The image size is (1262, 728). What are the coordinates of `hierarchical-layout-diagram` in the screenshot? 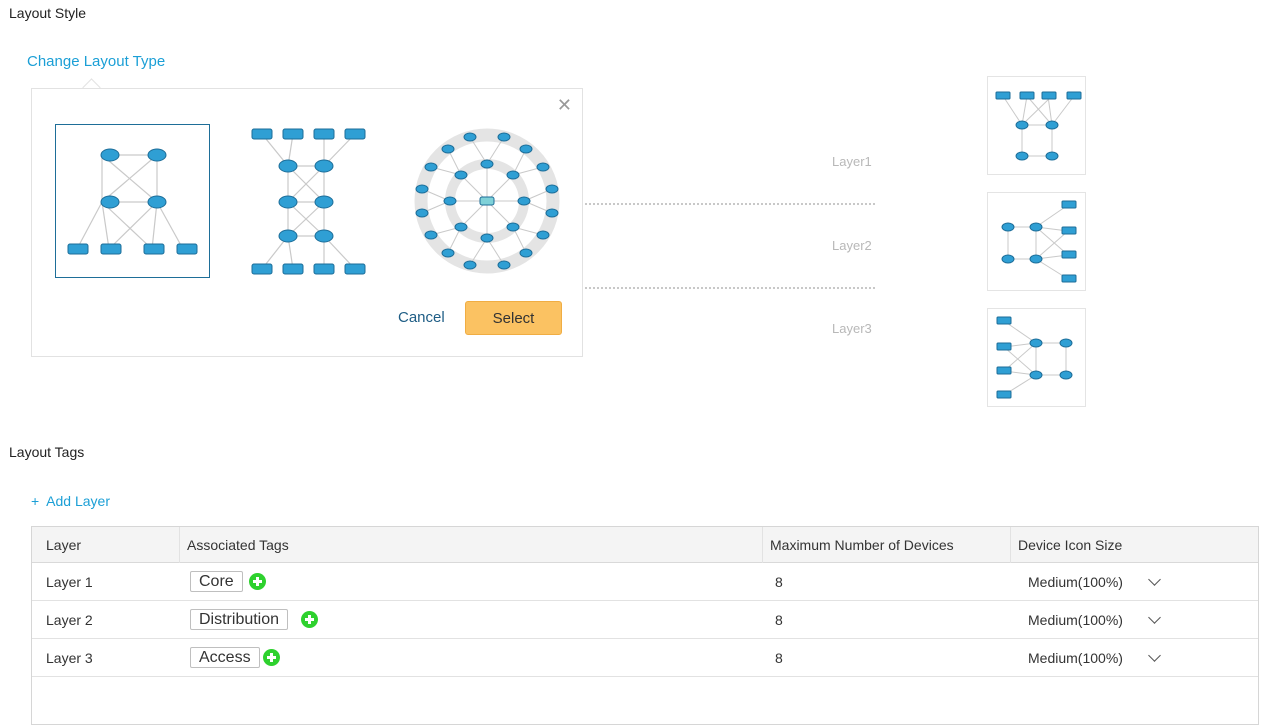 It's located at (132, 201).